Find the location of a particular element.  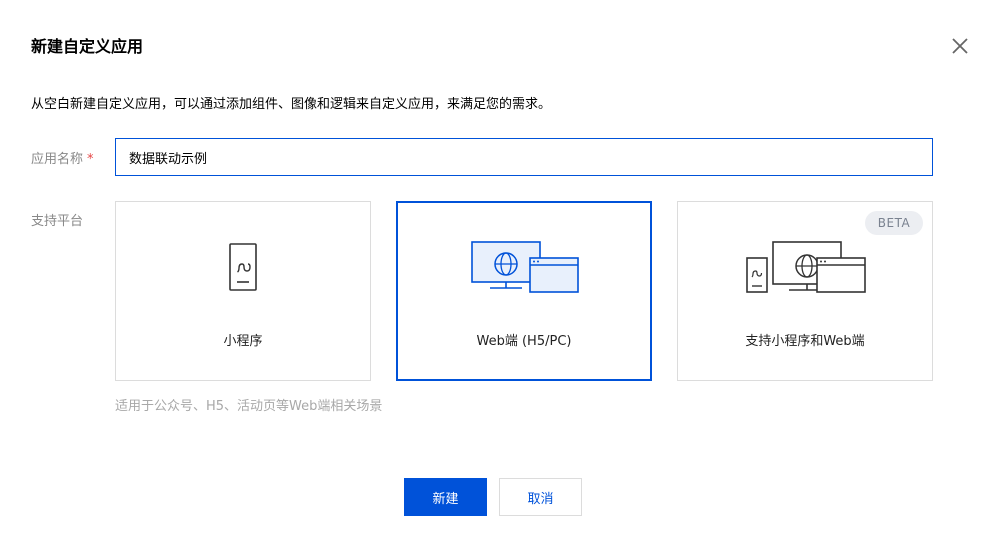

platform-card-label: 支持小程序和Web端 is located at coordinates (805, 341).